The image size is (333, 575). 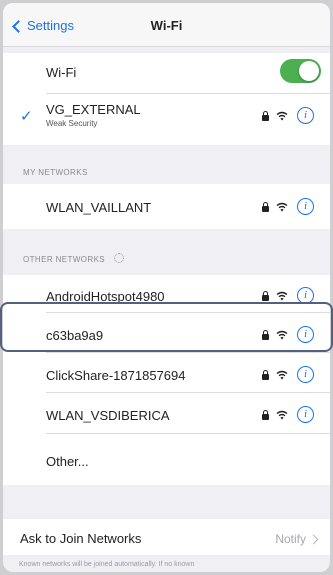 I want to click on network-name: AndroidHotspot4980, so click(x=105, y=296).